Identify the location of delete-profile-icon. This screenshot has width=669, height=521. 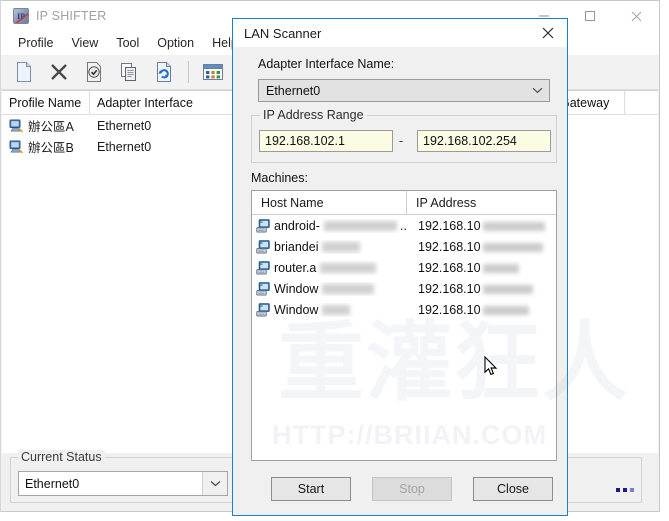
(59, 72).